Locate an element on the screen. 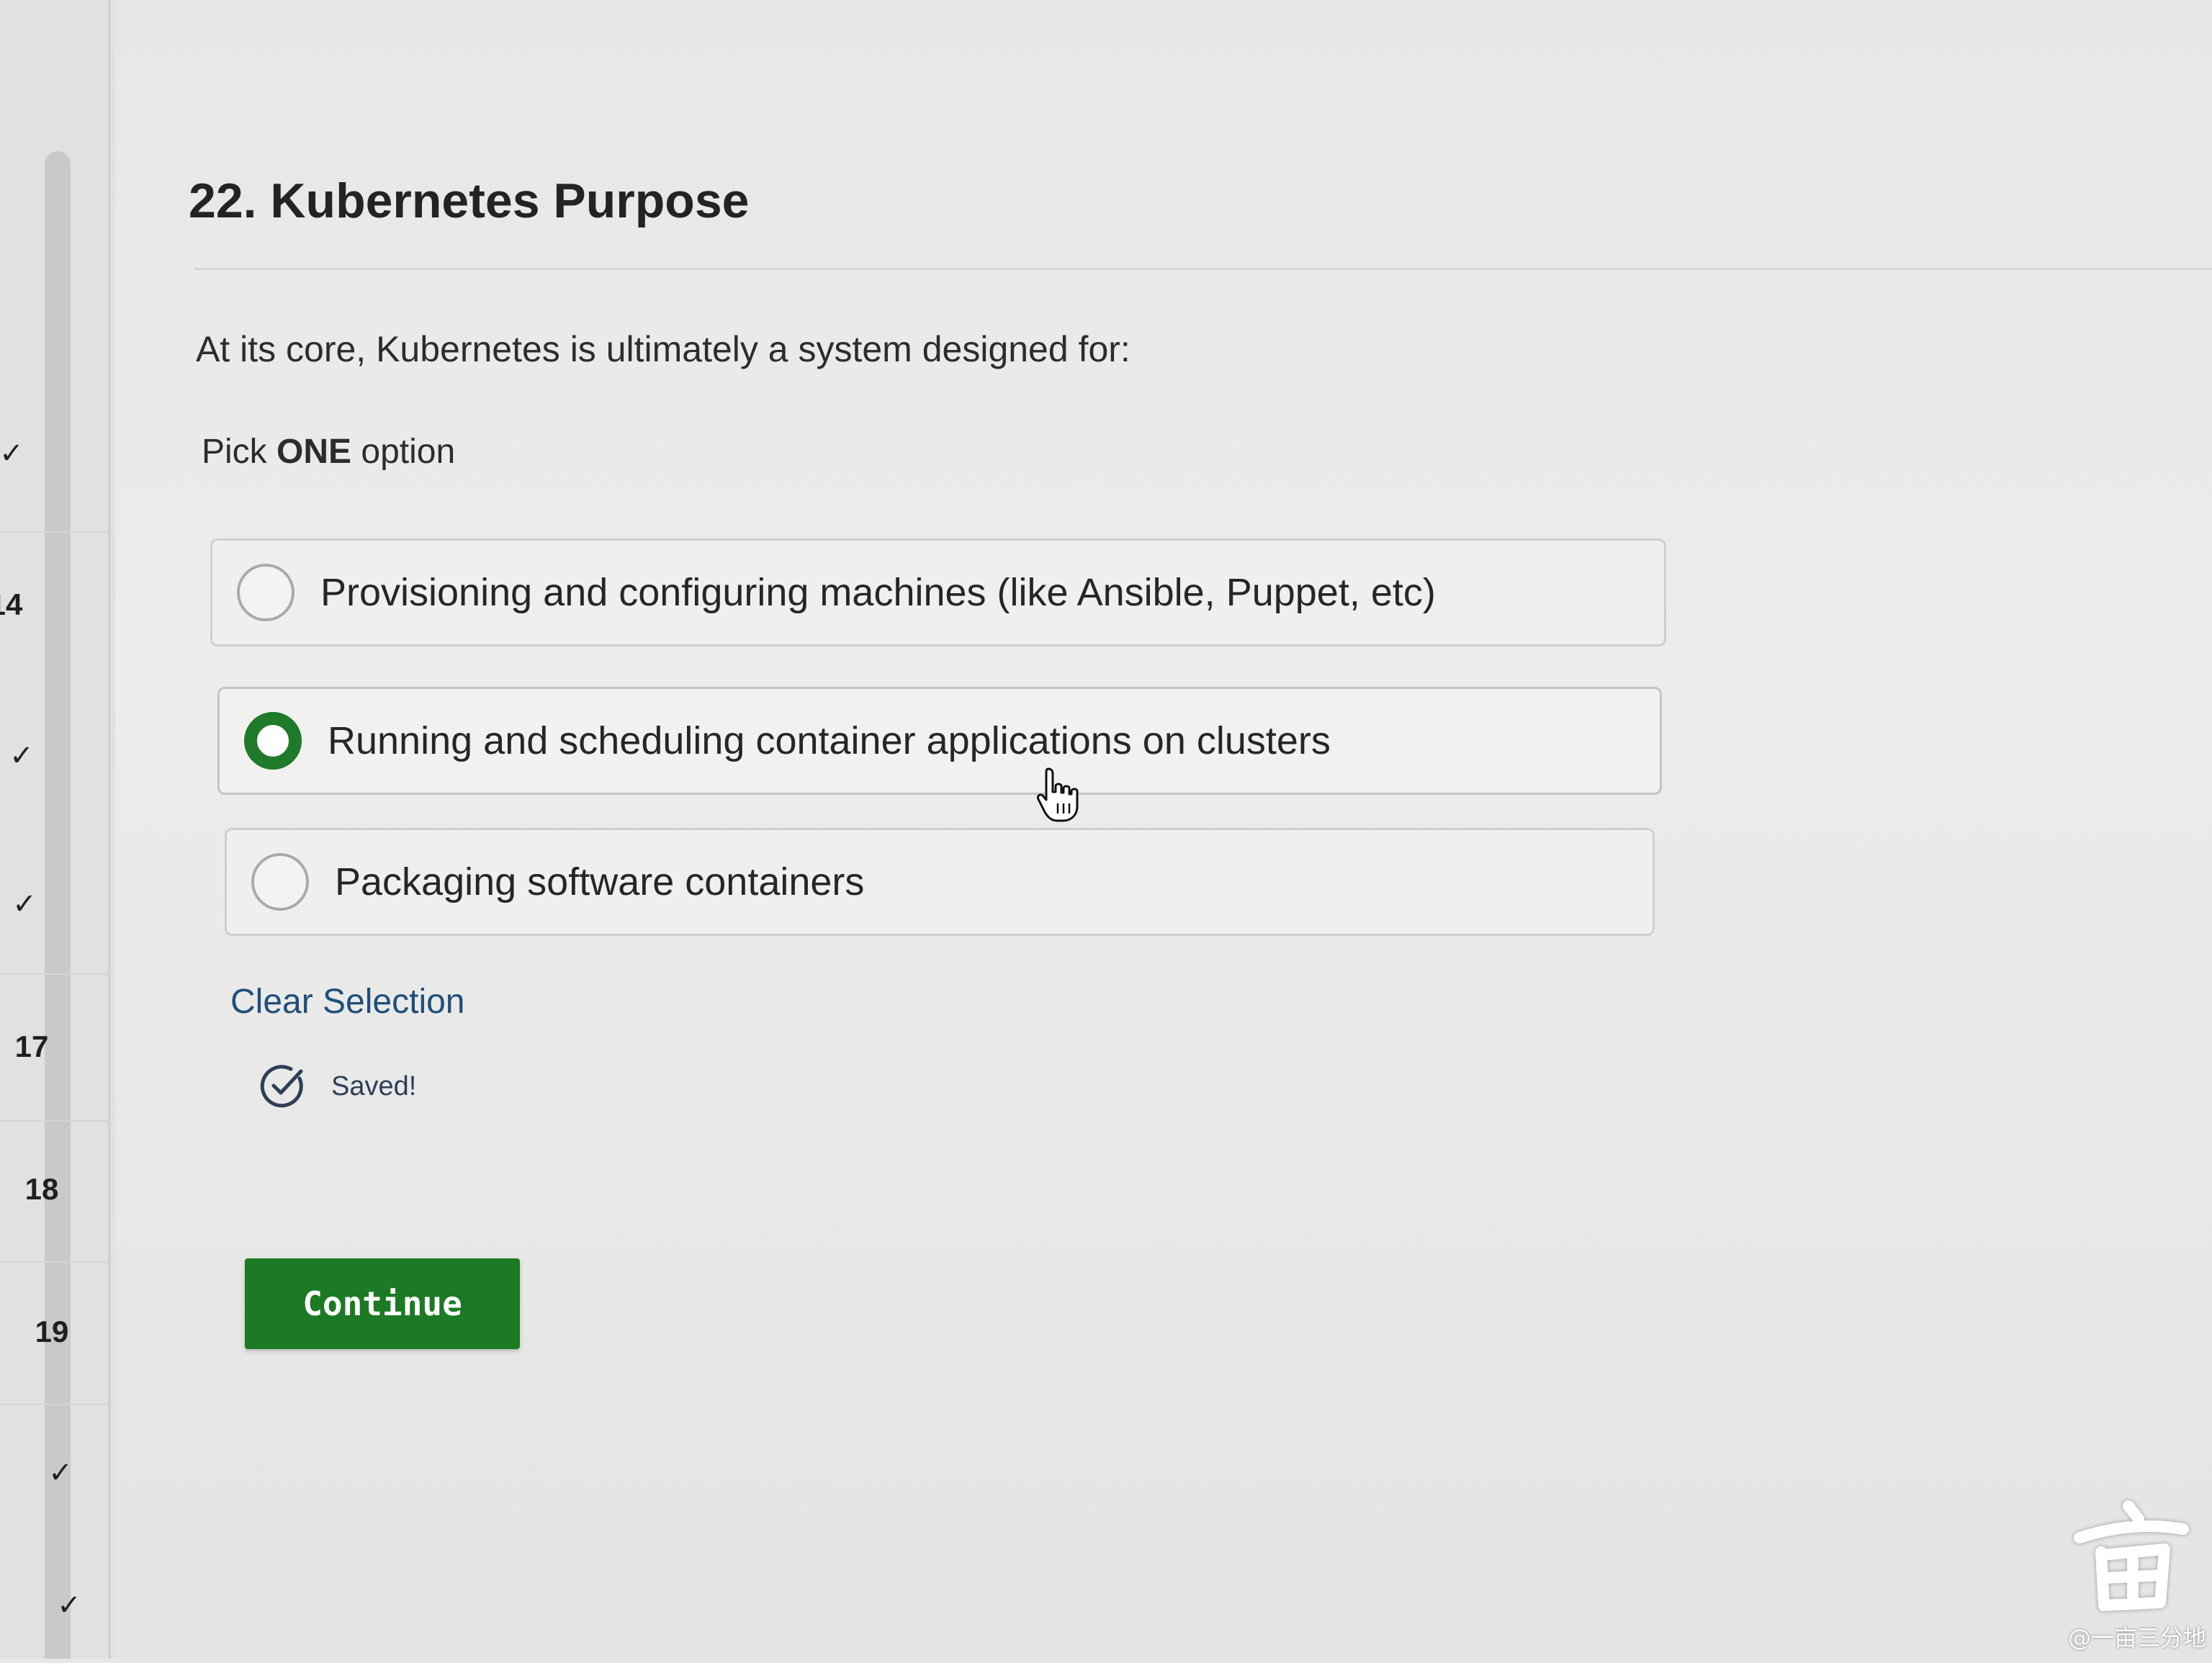 The image size is (2212, 1663). watermark-text: @一亩三分地 is located at coordinates (2137, 1637).